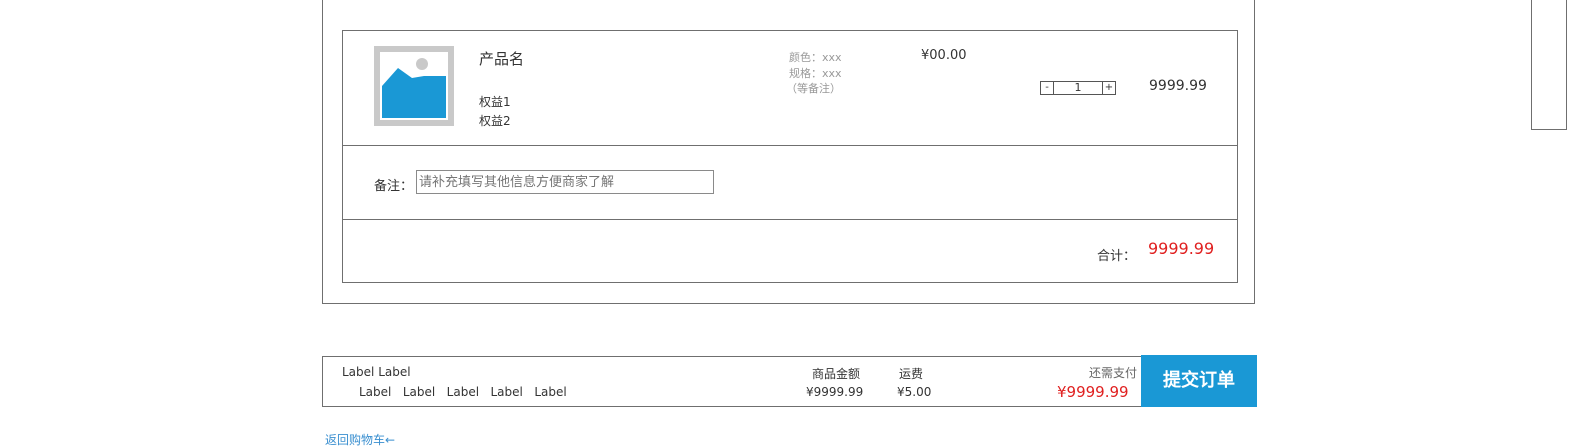  Describe the element at coordinates (376, 372) in the screenshot. I see `summary-label-title: Label Label` at that location.